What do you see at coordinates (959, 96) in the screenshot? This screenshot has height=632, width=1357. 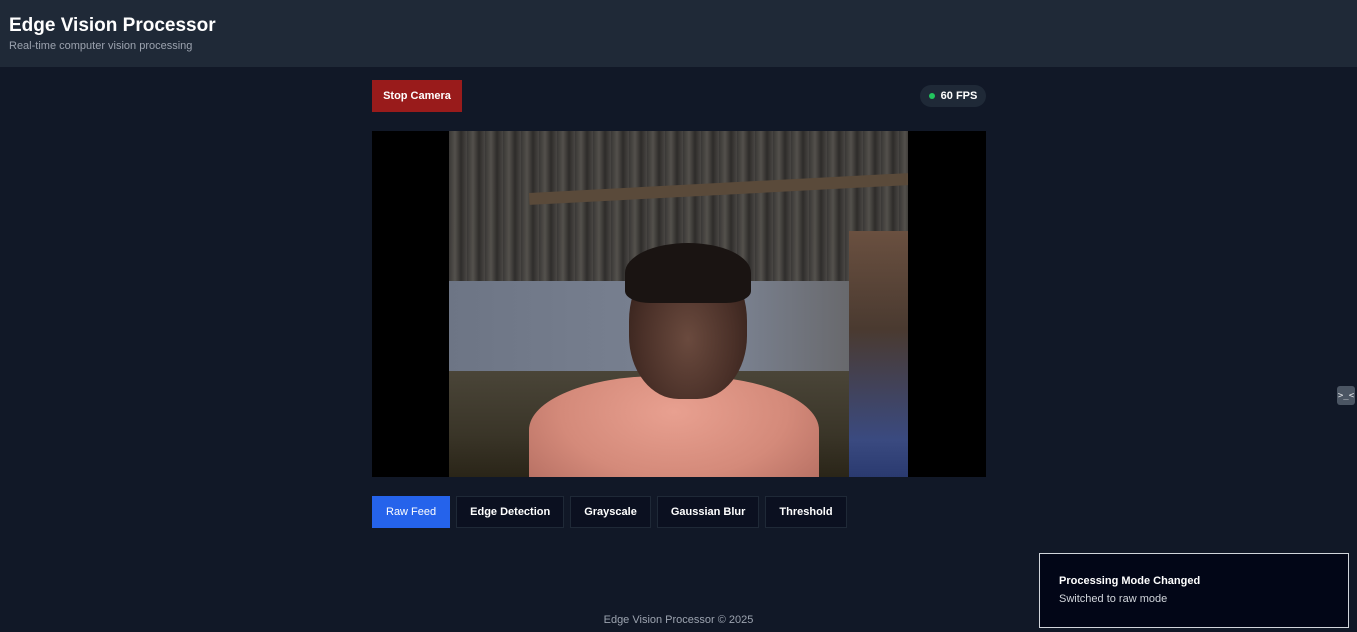 I see `fps-label: 60 FPS` at bounding box center [959, 96].